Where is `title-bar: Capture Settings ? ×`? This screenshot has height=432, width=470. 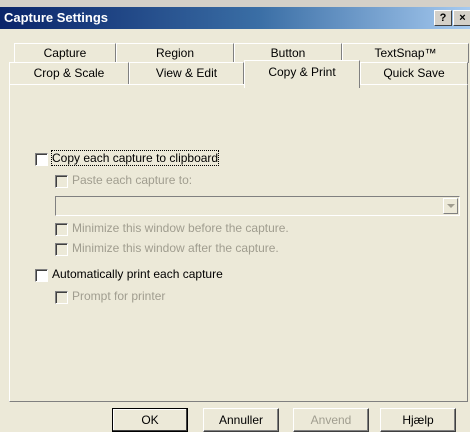
title-bar: Capture Settings ? × is located at coordinates (235, 18).